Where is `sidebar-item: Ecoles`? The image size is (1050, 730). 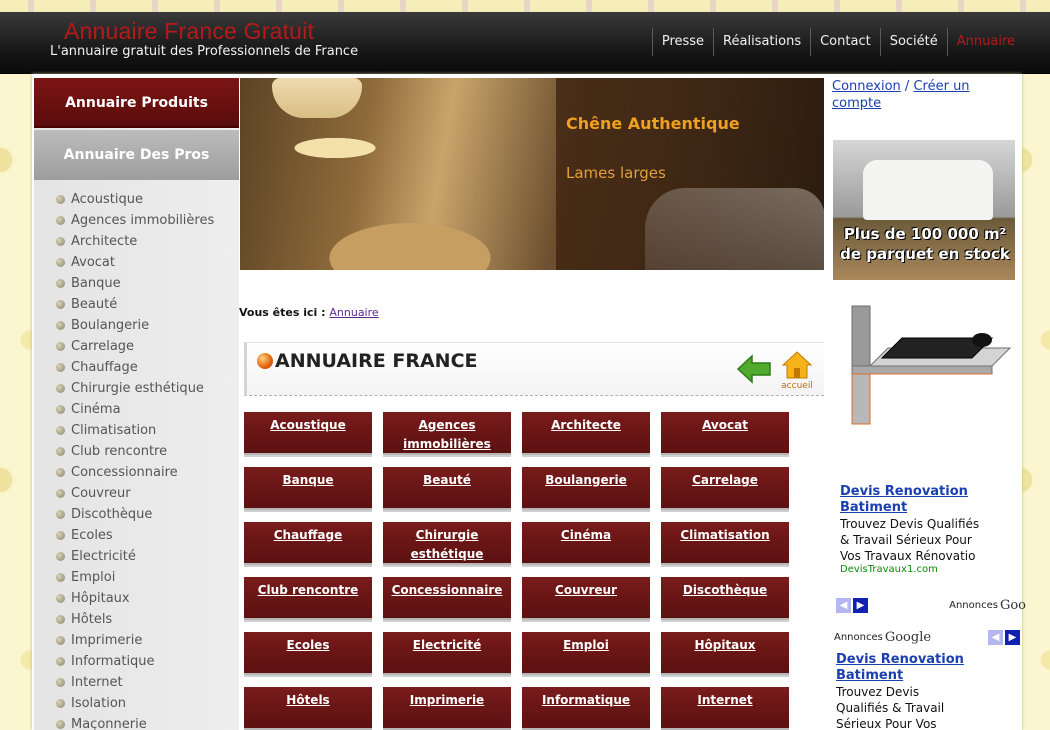
sidebar-item: Ecoles is located at coordinates (147, 535).